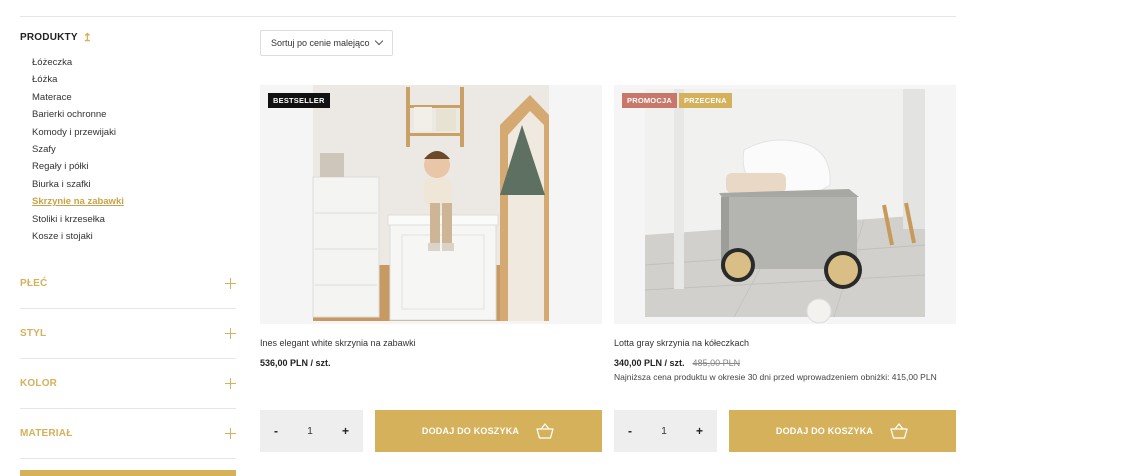 The width and height of the screenshot is (1134, 476). What do you see at coordinates (87, 37) in the screenshot?
I see `up-arrow-icon: ↥` at bounding box center [87, 37].